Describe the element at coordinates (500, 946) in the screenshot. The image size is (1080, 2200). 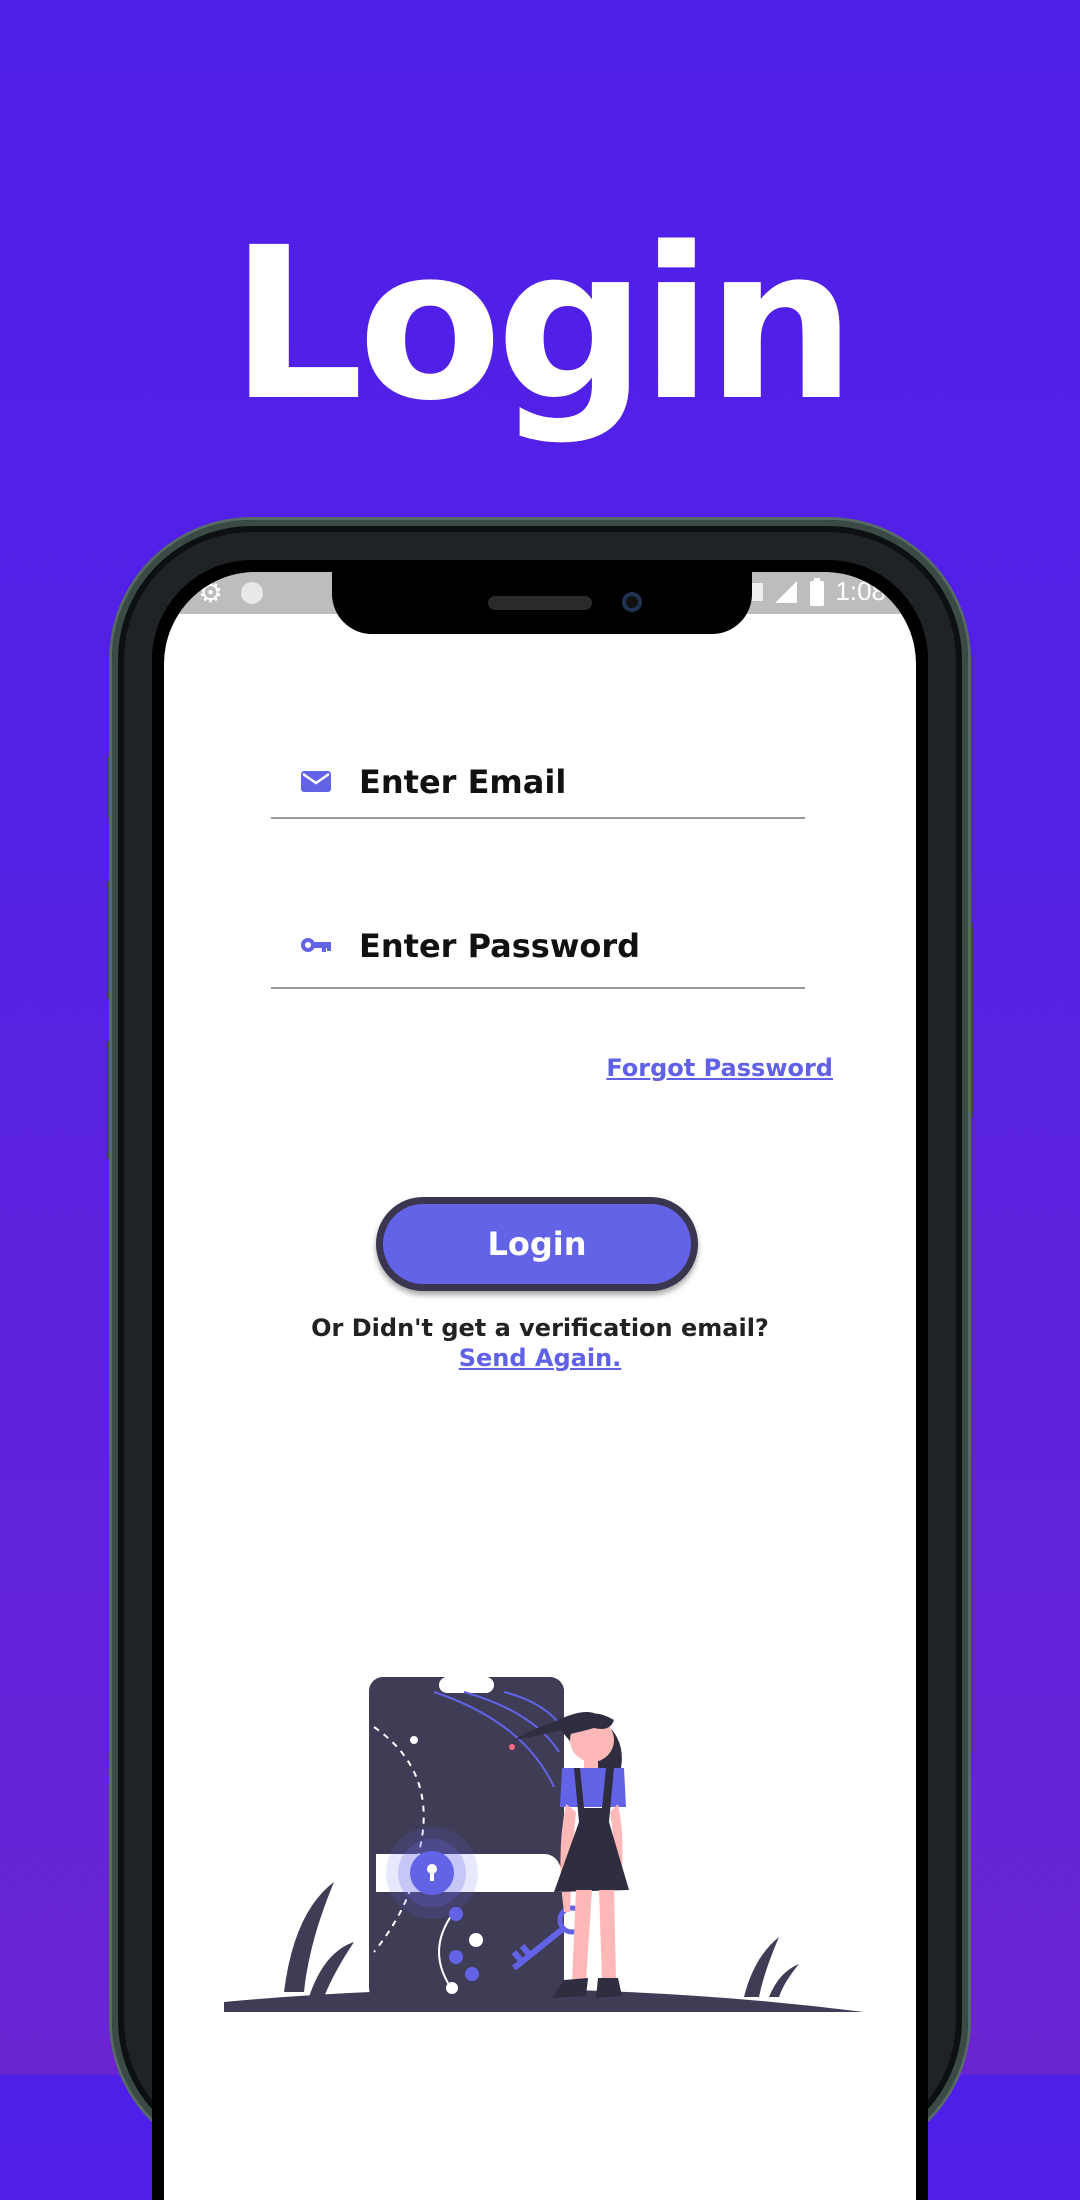
I see `password-placeholder: Enter Password` at that location.